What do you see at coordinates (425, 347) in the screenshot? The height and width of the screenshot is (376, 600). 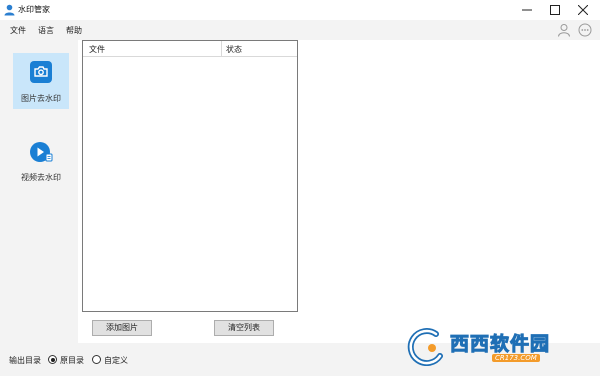 I see `watermark-logo-icon` at bounding box center [425, 347].